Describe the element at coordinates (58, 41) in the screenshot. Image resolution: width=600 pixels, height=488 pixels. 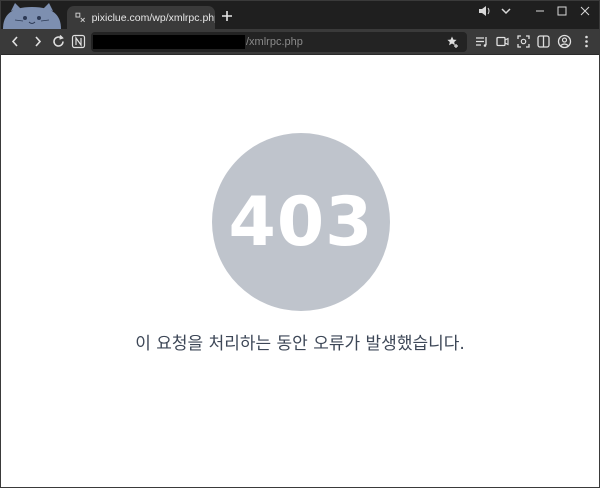
I see `reload-icon` at that location.